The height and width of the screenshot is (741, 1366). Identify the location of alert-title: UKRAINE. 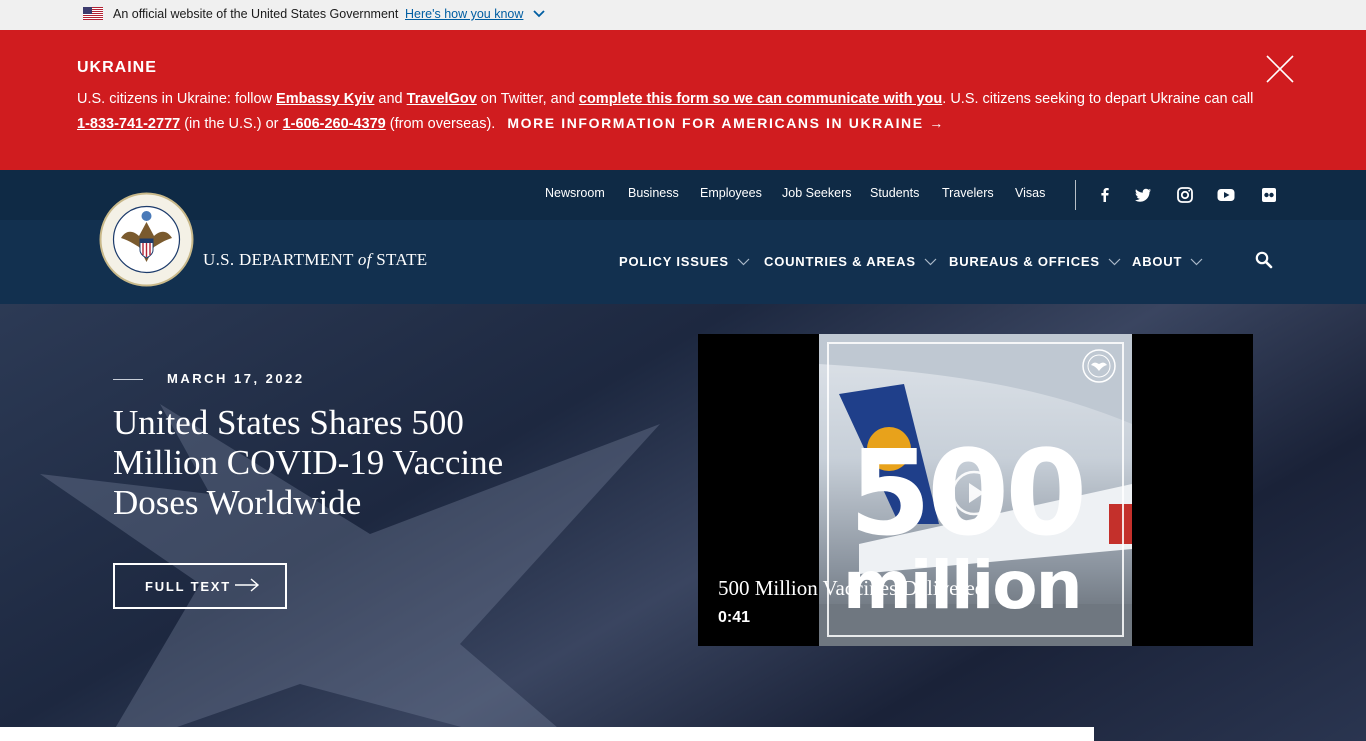
(117, 67).